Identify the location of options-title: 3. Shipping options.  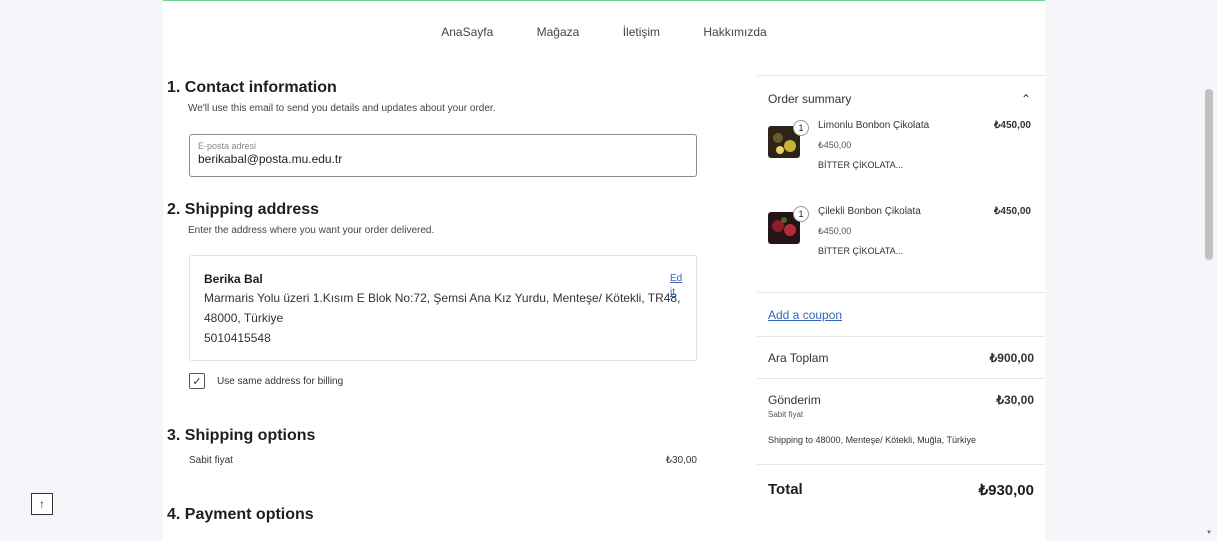
(241, 435).